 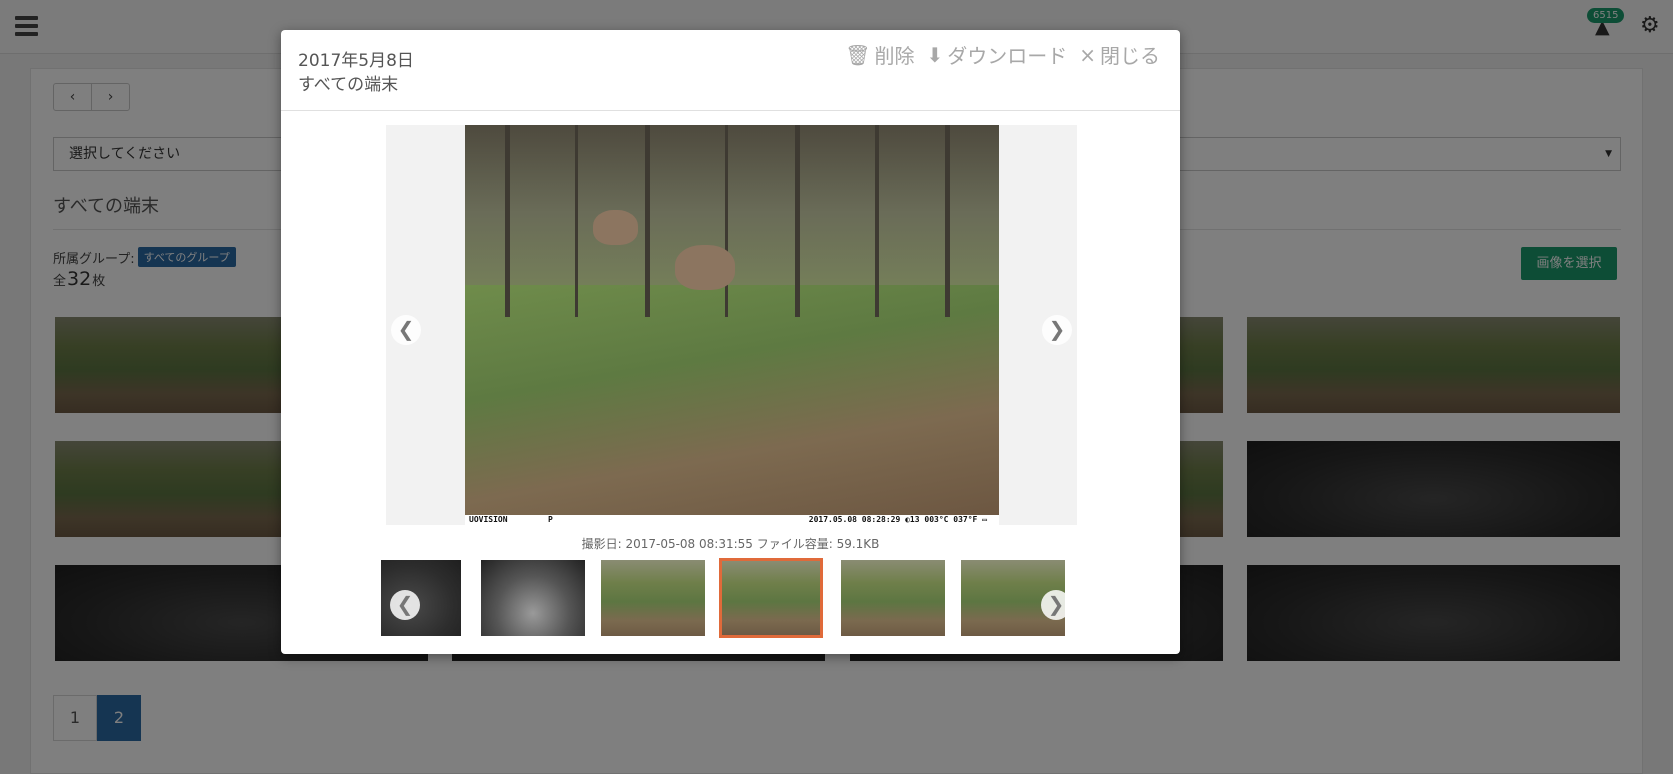 I want to click on thumbnail-strip, so click(x=731, y=598).